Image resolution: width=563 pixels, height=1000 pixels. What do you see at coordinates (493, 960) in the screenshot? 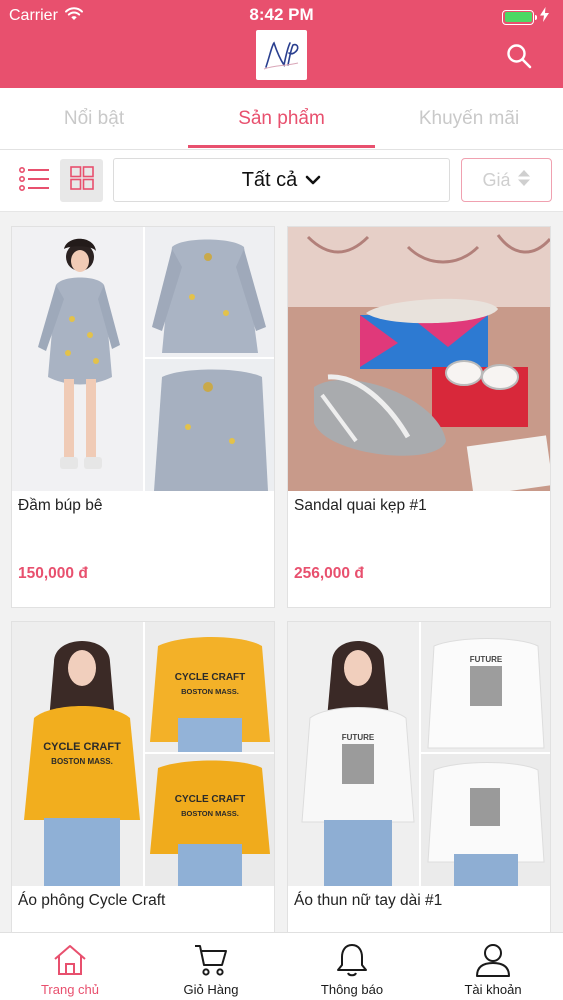
I see `user-icon` at bounding box center [493, 960].